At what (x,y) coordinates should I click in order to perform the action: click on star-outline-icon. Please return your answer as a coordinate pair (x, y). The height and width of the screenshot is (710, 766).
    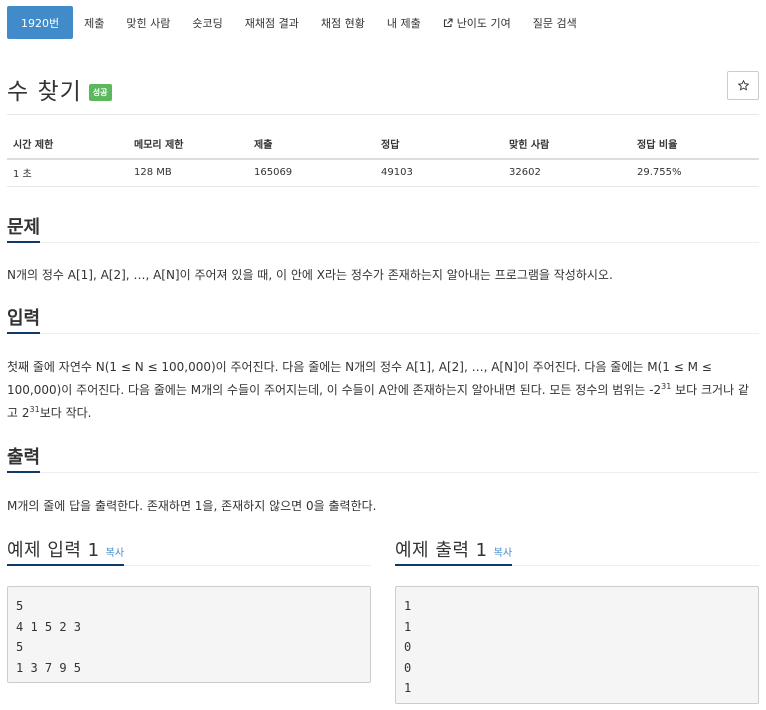
    Looking at the image, I should click on (743, 85).